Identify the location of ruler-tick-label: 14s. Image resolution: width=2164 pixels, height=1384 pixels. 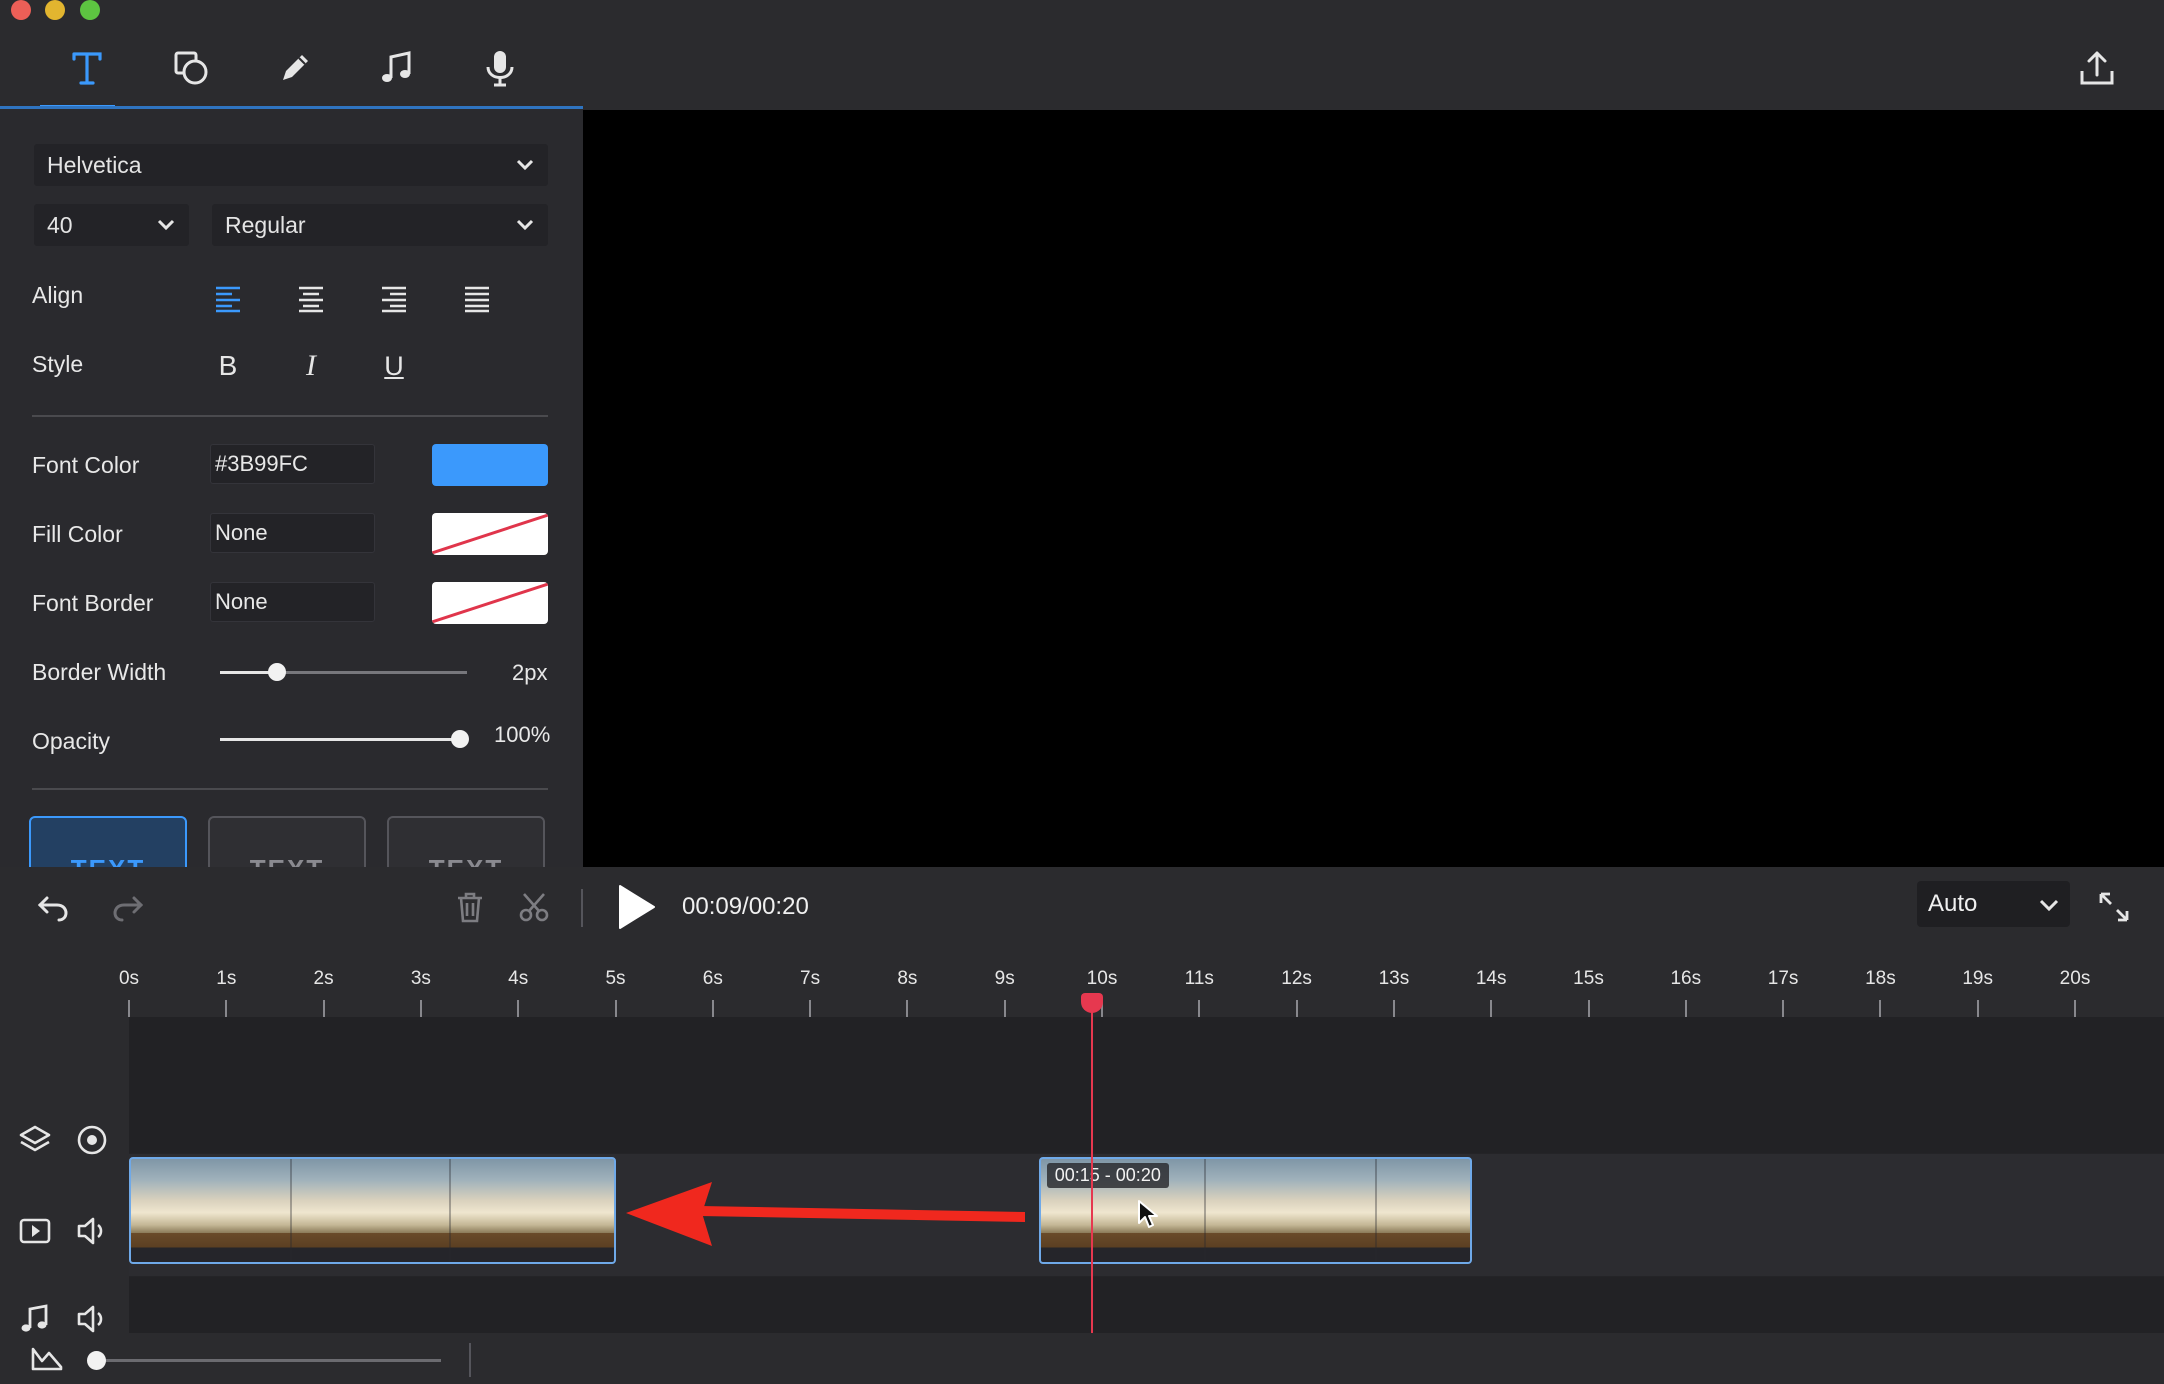
(1491, 978).